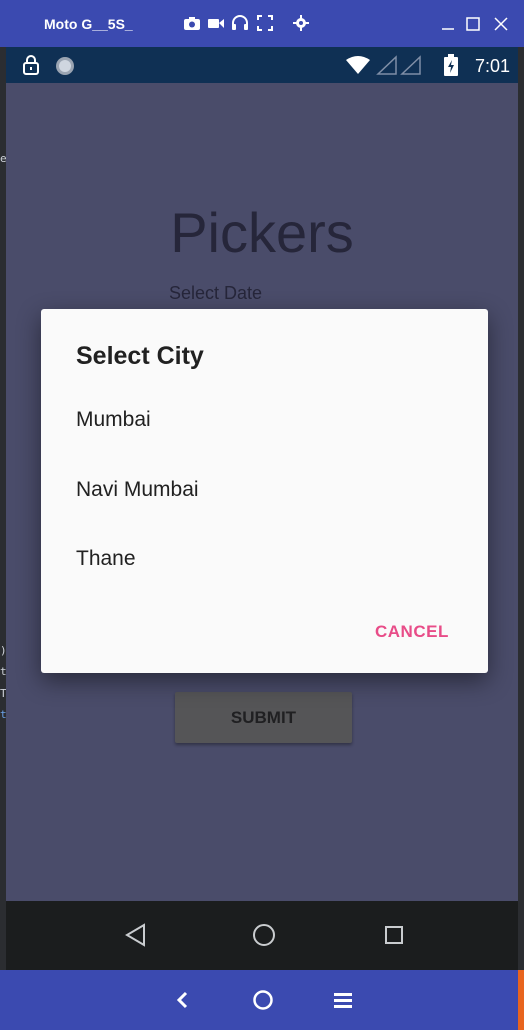  I want to click on emulator-toolbar, so click(262, 1000).